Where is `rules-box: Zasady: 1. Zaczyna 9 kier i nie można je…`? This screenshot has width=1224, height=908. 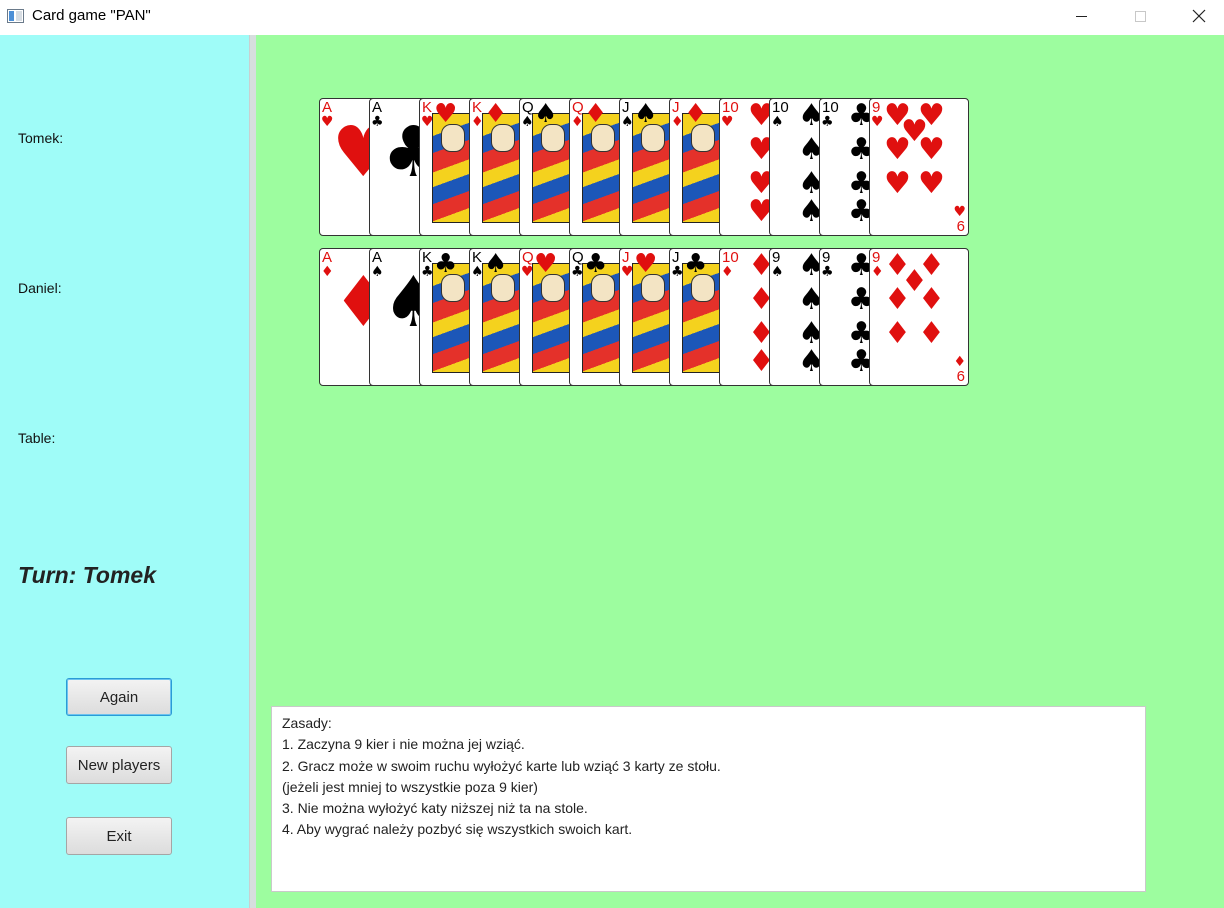
rules-box: Zasady: 1. Zaczyna 9 kier i nie można je… is located at coordinates (708, 799).